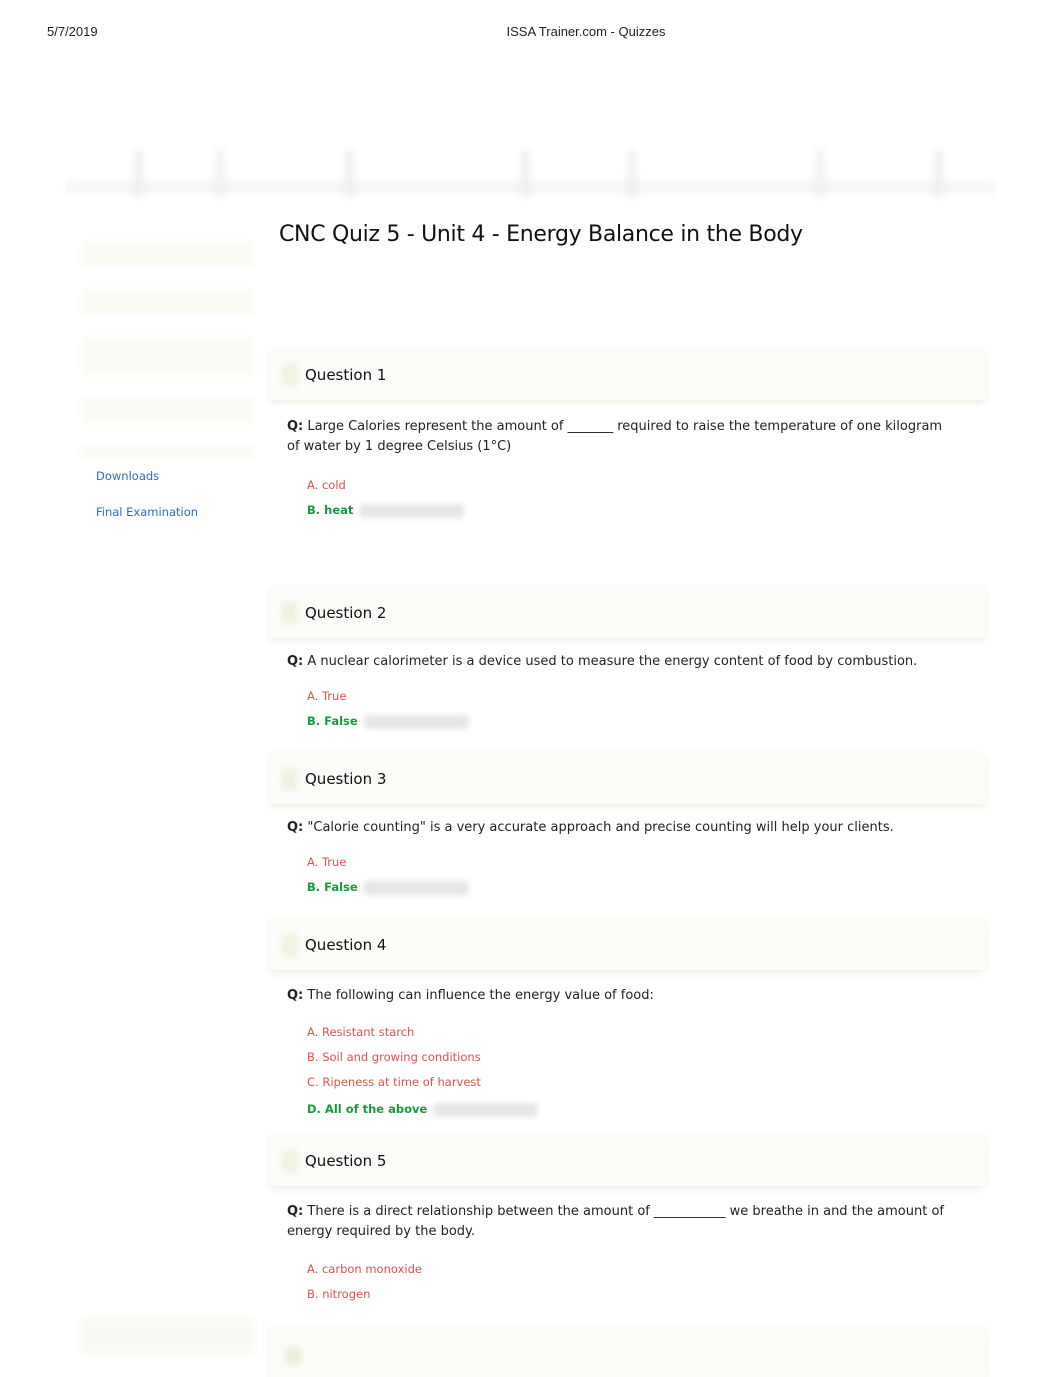  What do you see at coordinates (339, 1294) in the screenshot?
I see `answer-option: B. nitrogen` at bounding box center [339, 1294].